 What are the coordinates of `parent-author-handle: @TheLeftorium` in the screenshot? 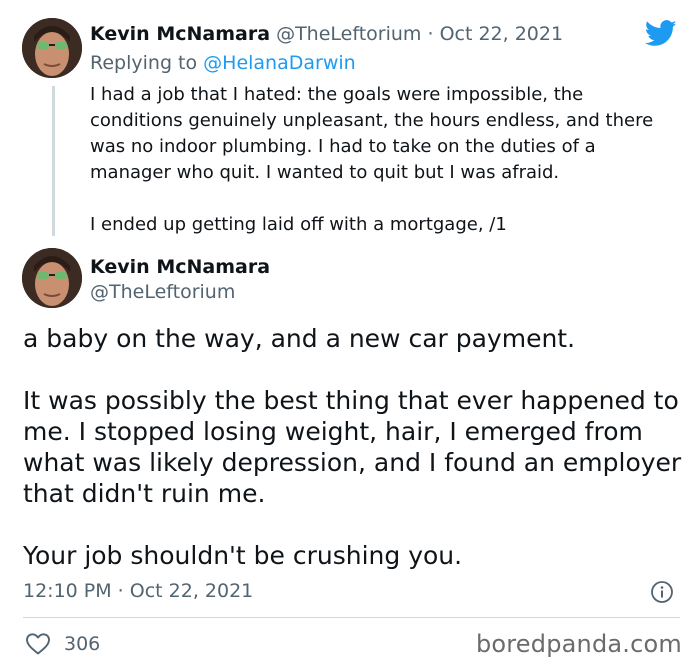 It's located at (348, 34).